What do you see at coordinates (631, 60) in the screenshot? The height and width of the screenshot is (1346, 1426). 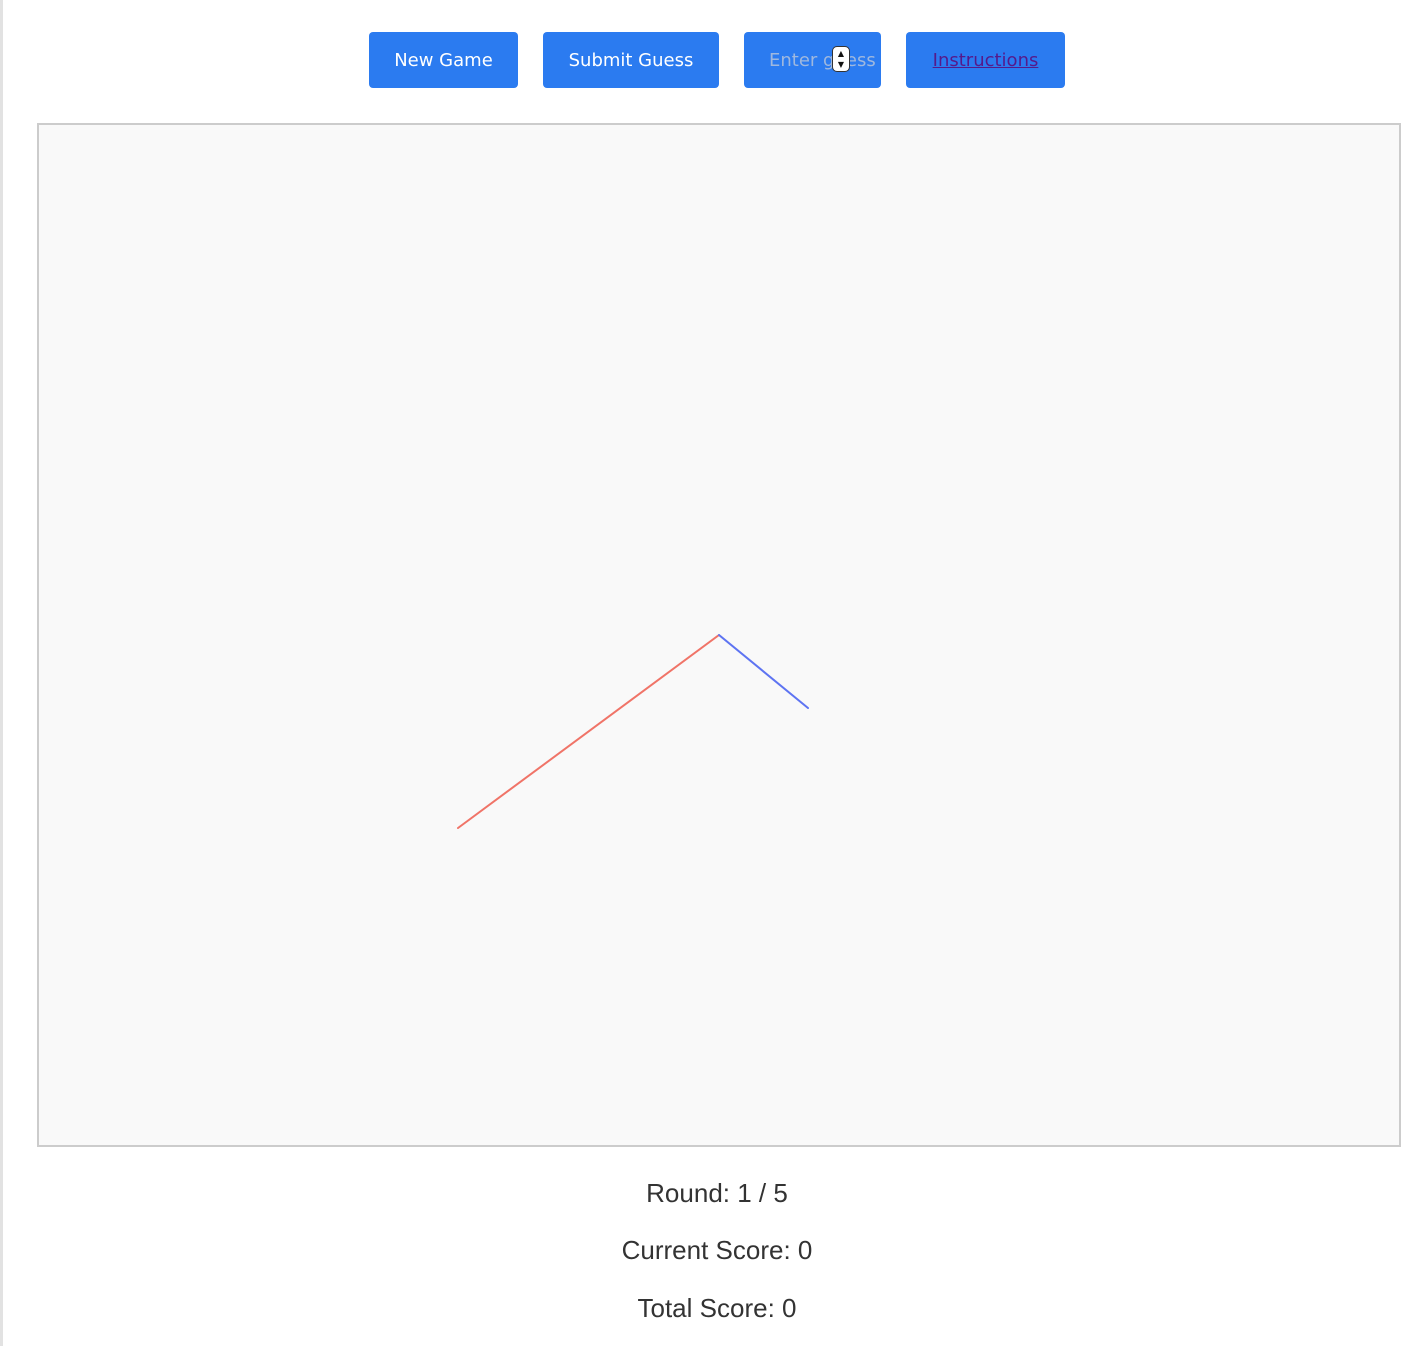 I see `submit-guess-button: Submit Guess` at bounding box center [631, 60].